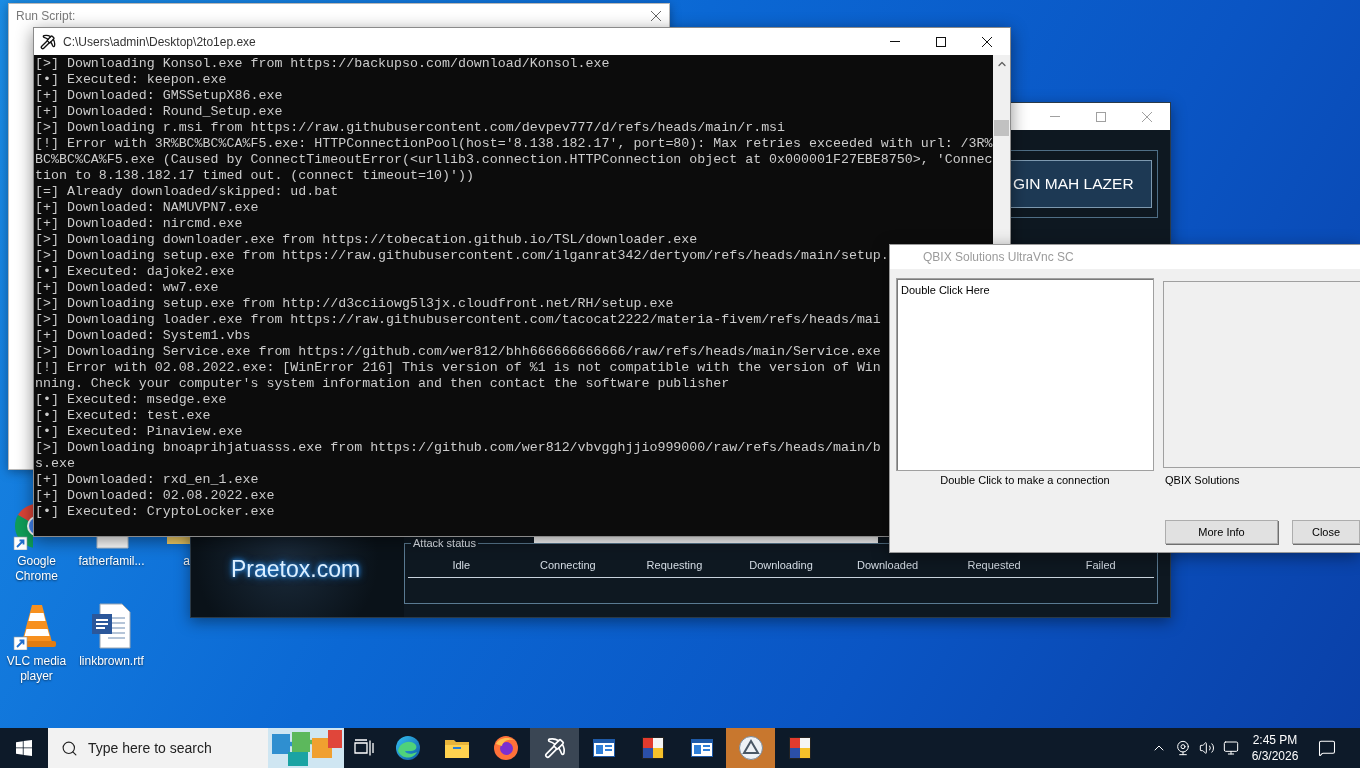 This screenshot has height=768, width=1360. I want to click on speech-bubble-icon, so click(1327, 748).